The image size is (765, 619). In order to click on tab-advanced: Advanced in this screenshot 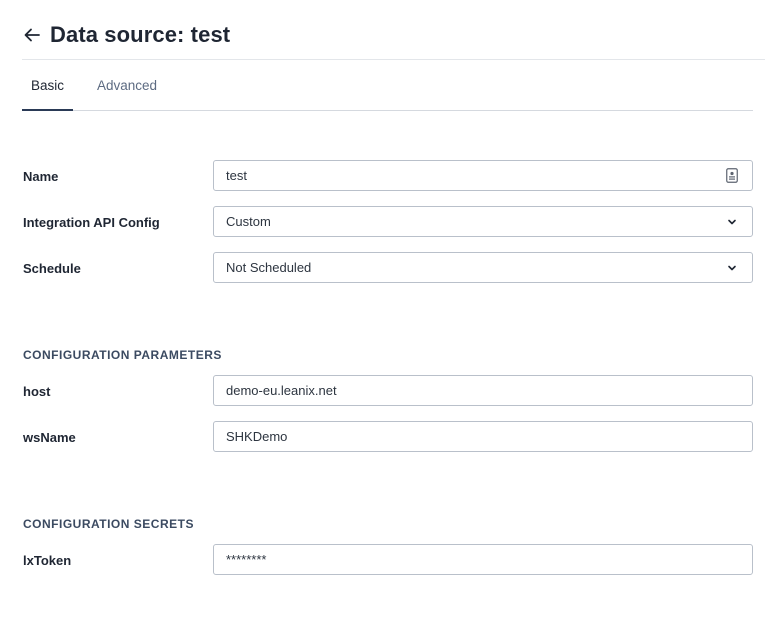, I will do `click(127, 88)`.